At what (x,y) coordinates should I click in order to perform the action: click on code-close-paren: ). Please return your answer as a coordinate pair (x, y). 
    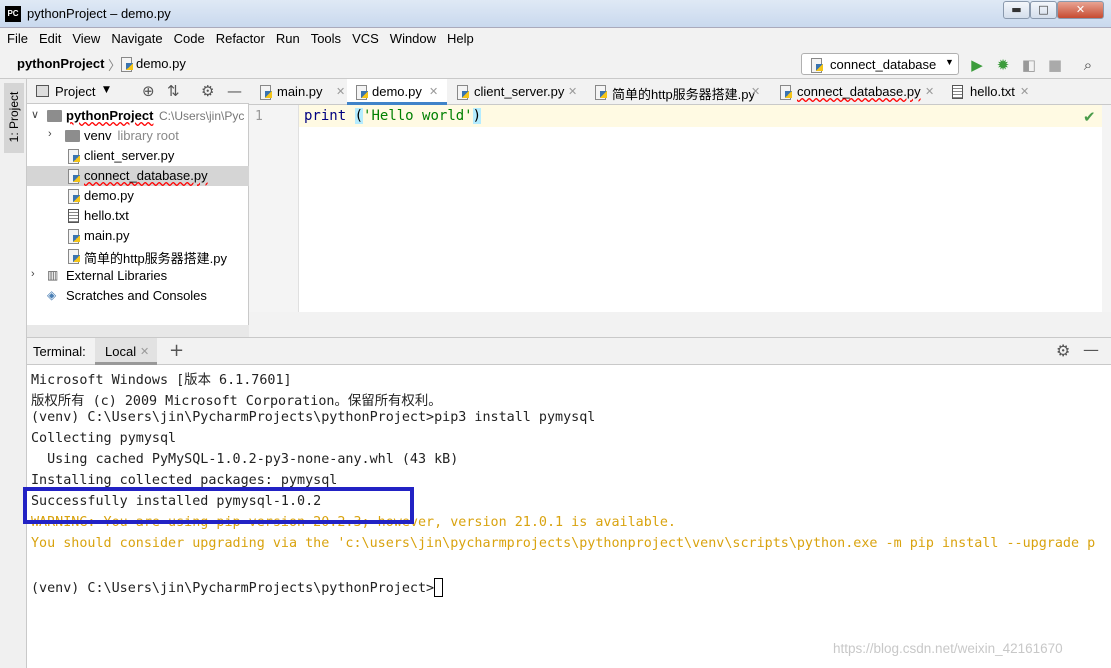
    Looking at the image, I should click on (477, 116).